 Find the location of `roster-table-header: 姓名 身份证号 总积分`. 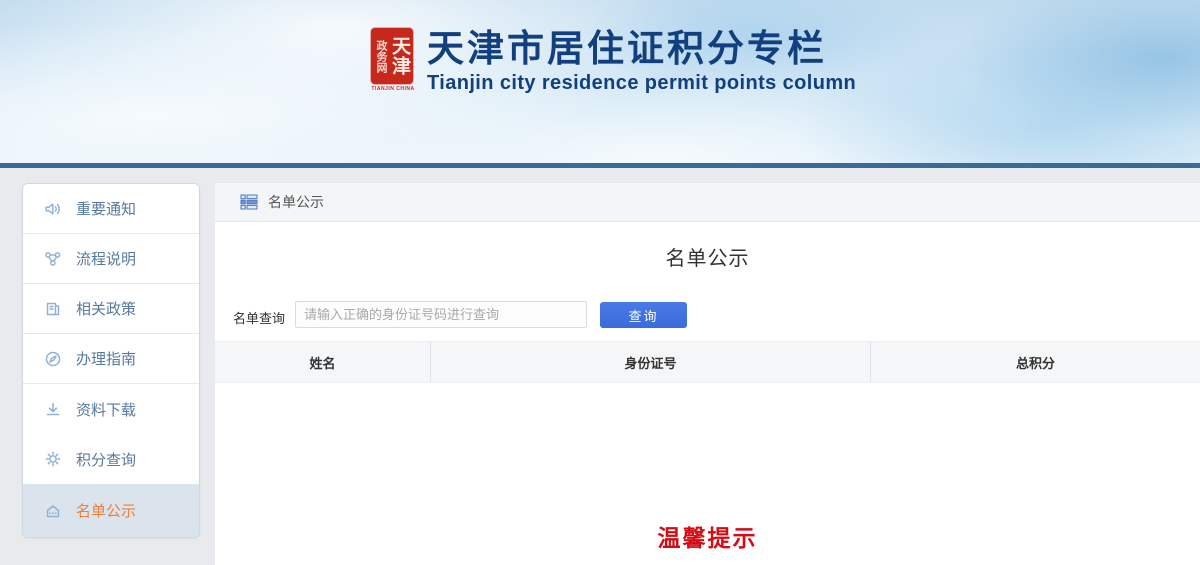

roster-table-header: 姓名 身份证号 总积分 is located at coordinates (707, 362).